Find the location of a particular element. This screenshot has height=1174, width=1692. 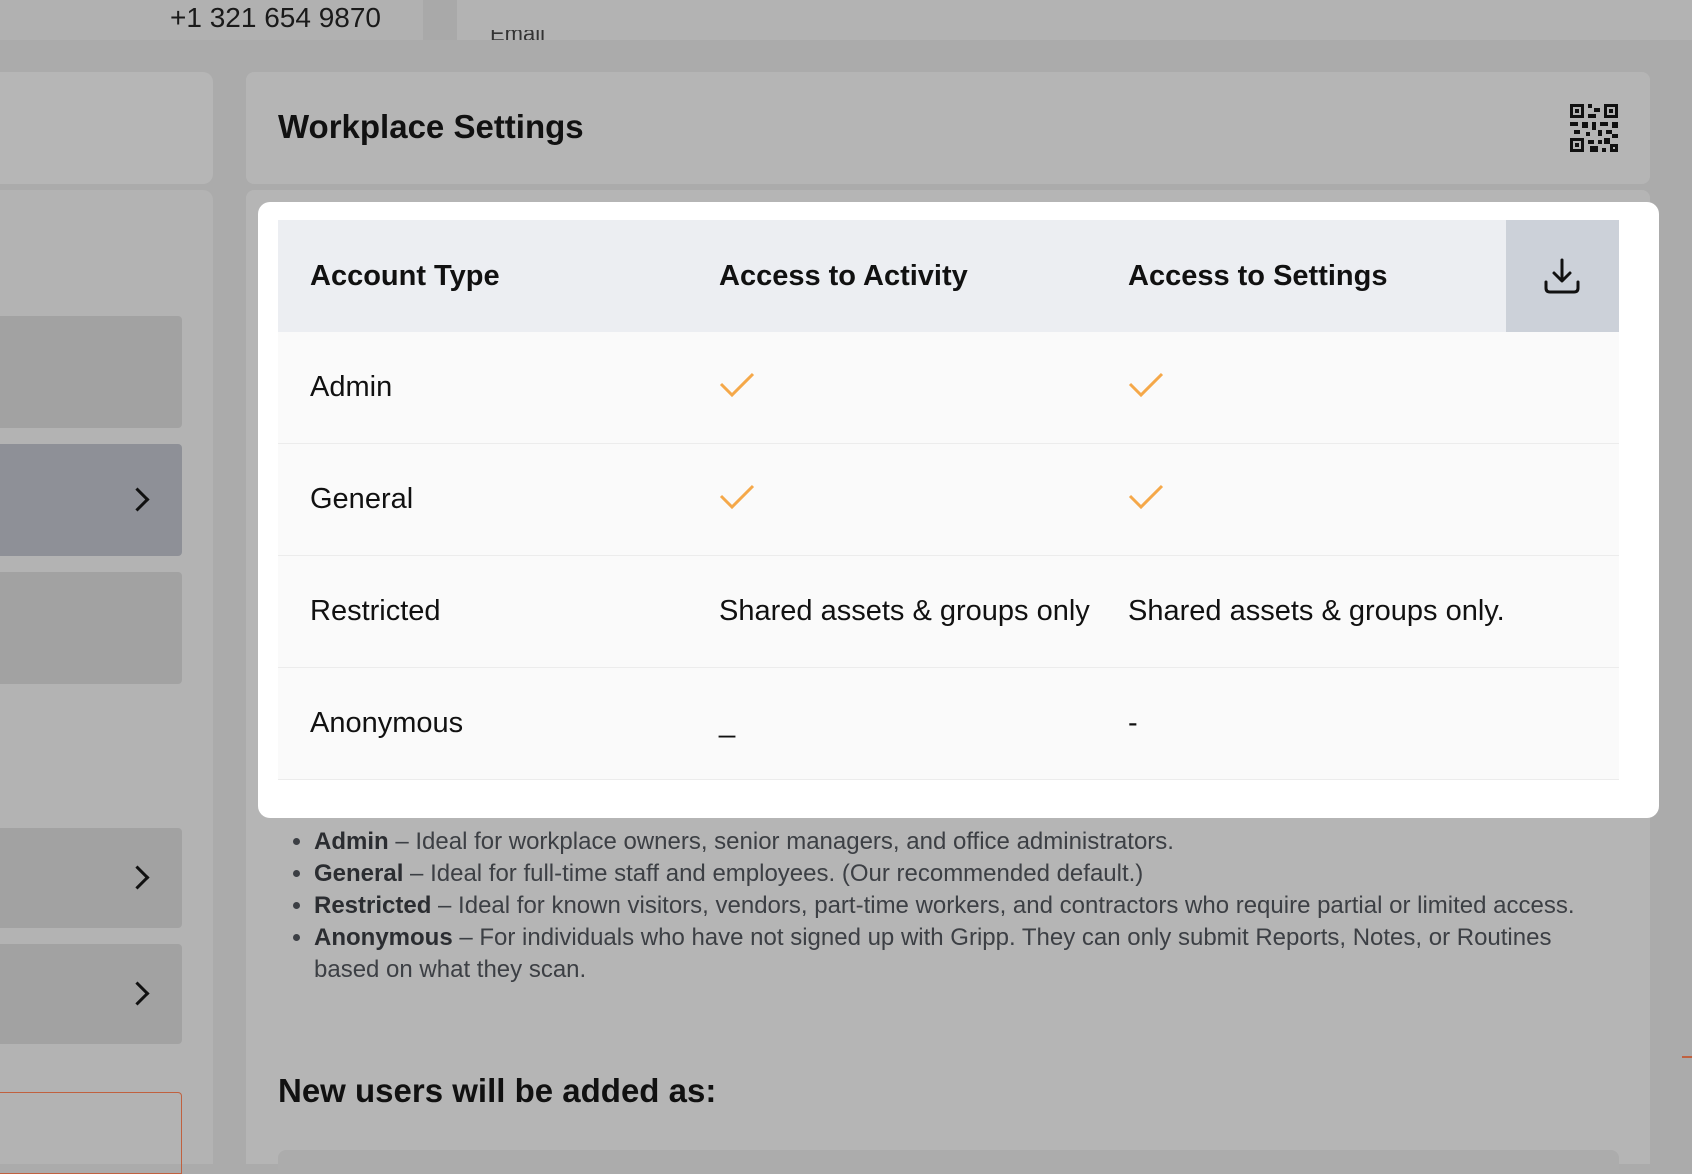

qr-code-icon is located at coordinates (1594, 128).